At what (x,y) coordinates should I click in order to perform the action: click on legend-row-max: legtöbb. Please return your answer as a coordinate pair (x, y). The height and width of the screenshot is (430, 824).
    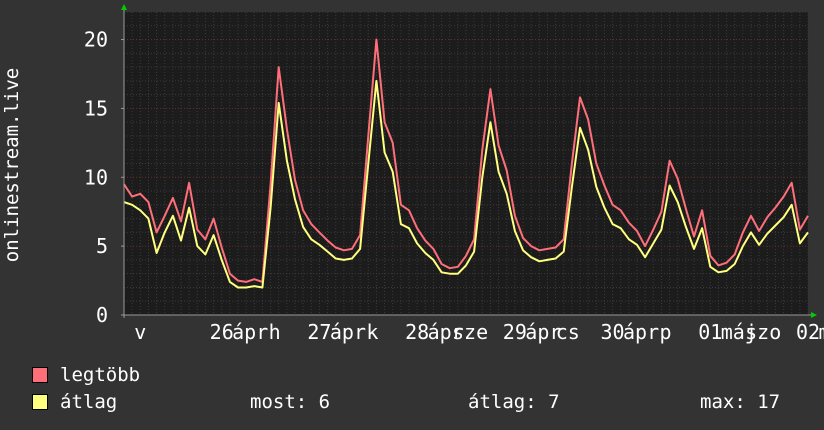
    Looking at the image, I should click on (422, 375).